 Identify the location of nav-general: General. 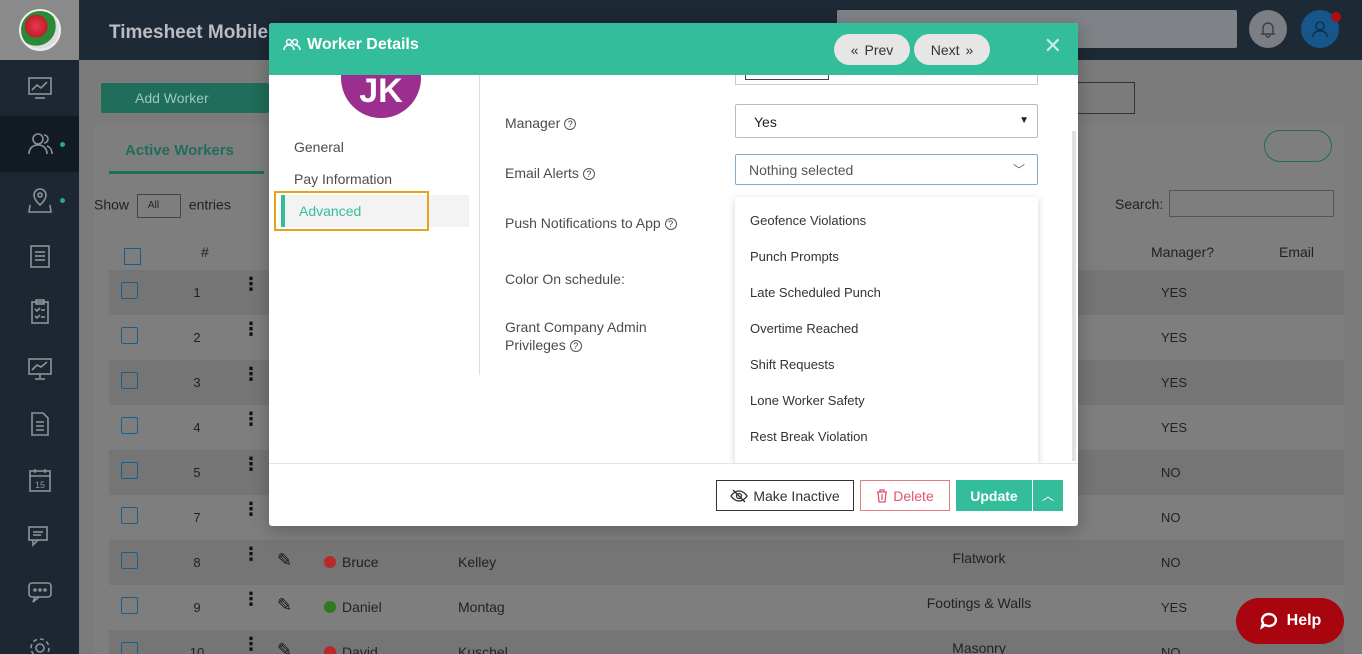
(319, 147).